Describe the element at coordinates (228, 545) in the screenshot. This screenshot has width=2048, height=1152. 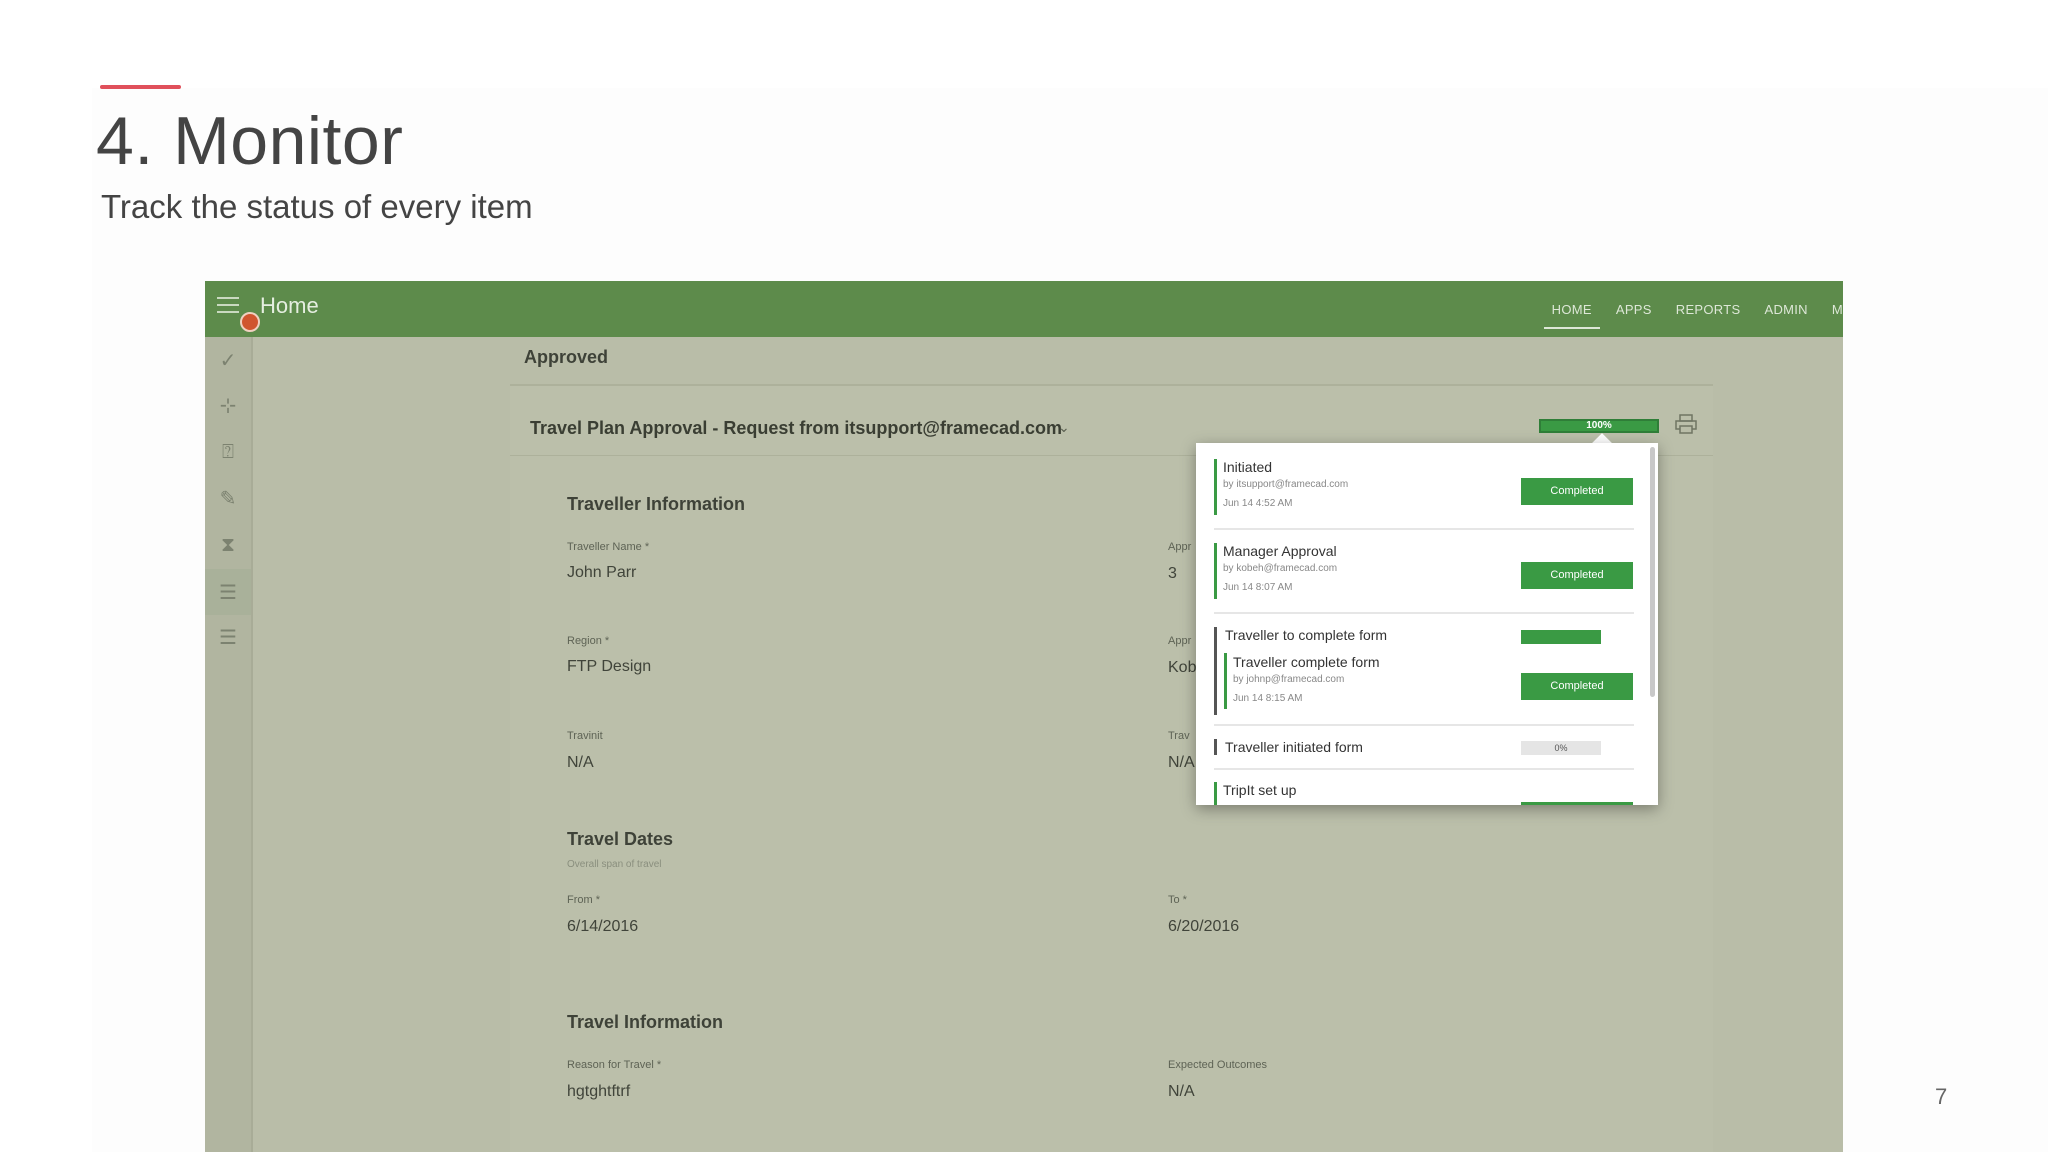
I see `hourglass-icon: ⧗` at that location.